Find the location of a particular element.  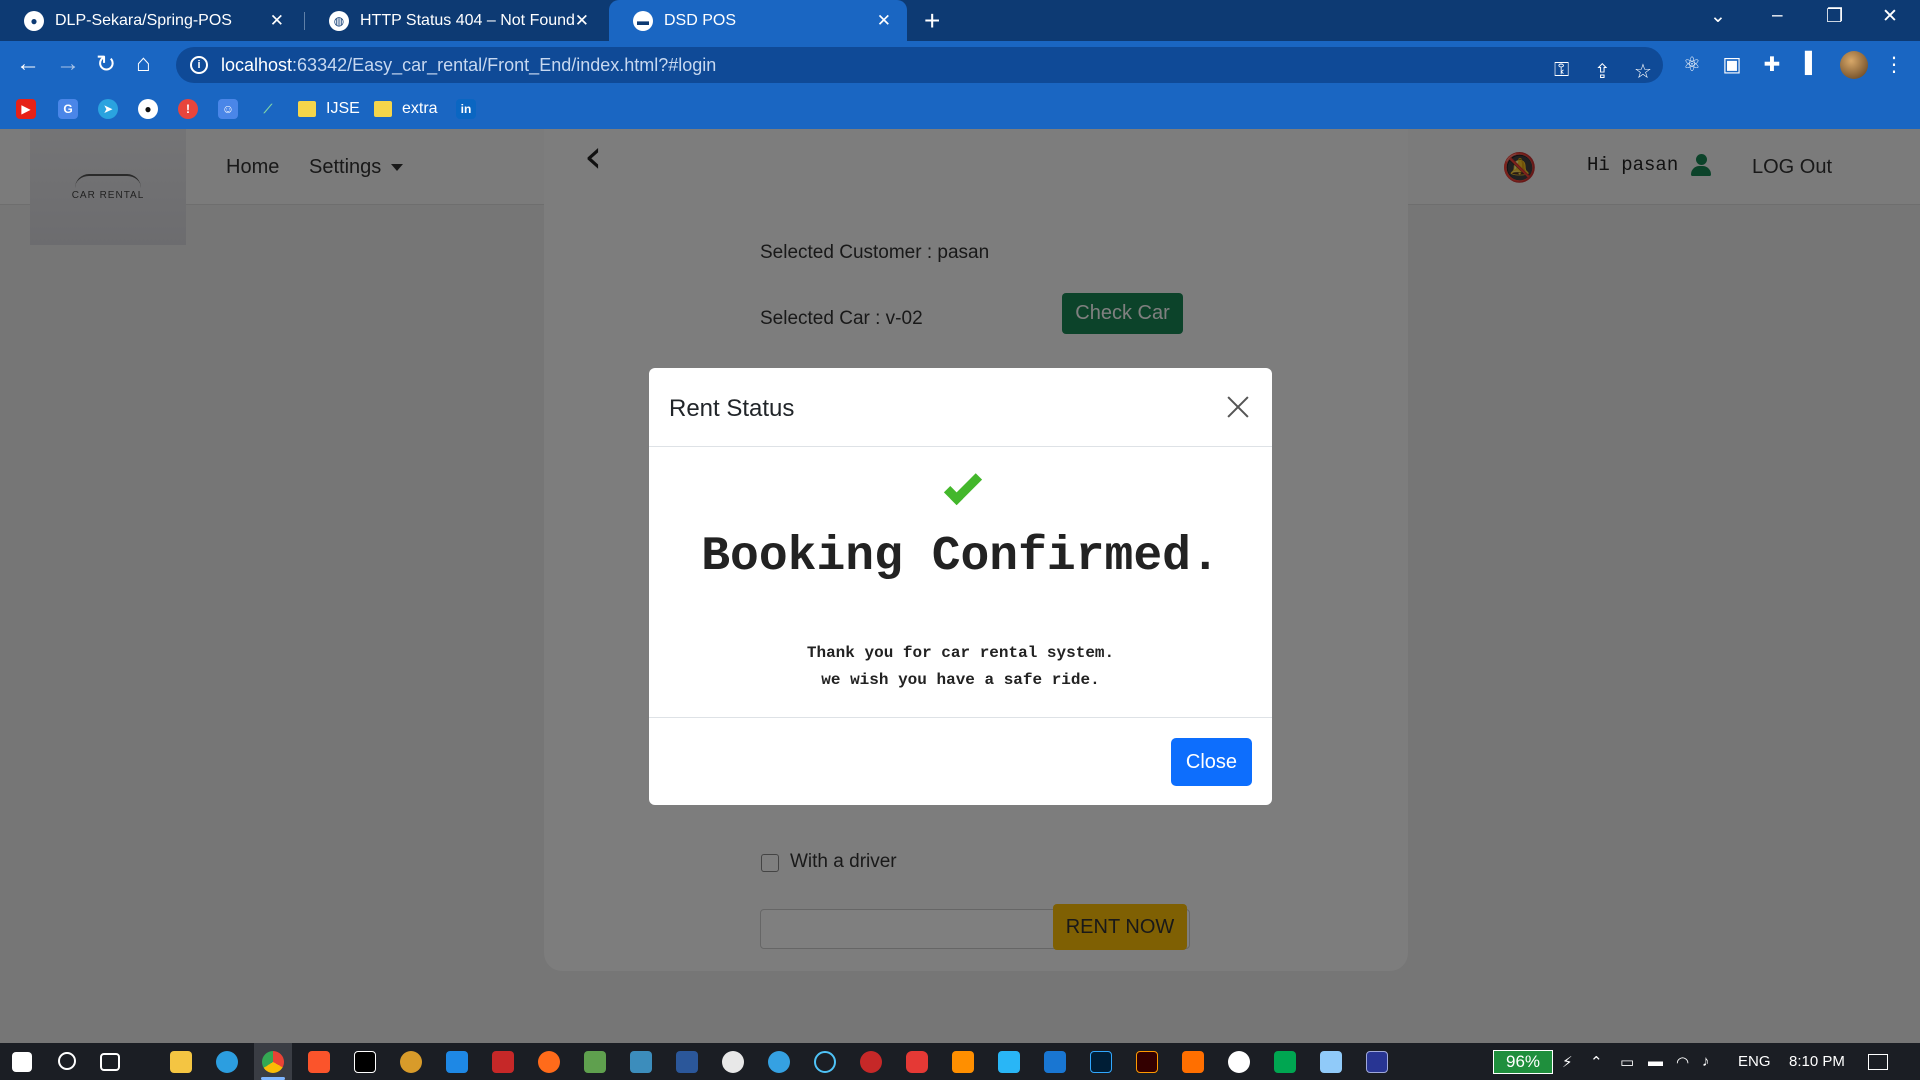

battery-icon: ▬ is located at coordinates (1655, 1061).